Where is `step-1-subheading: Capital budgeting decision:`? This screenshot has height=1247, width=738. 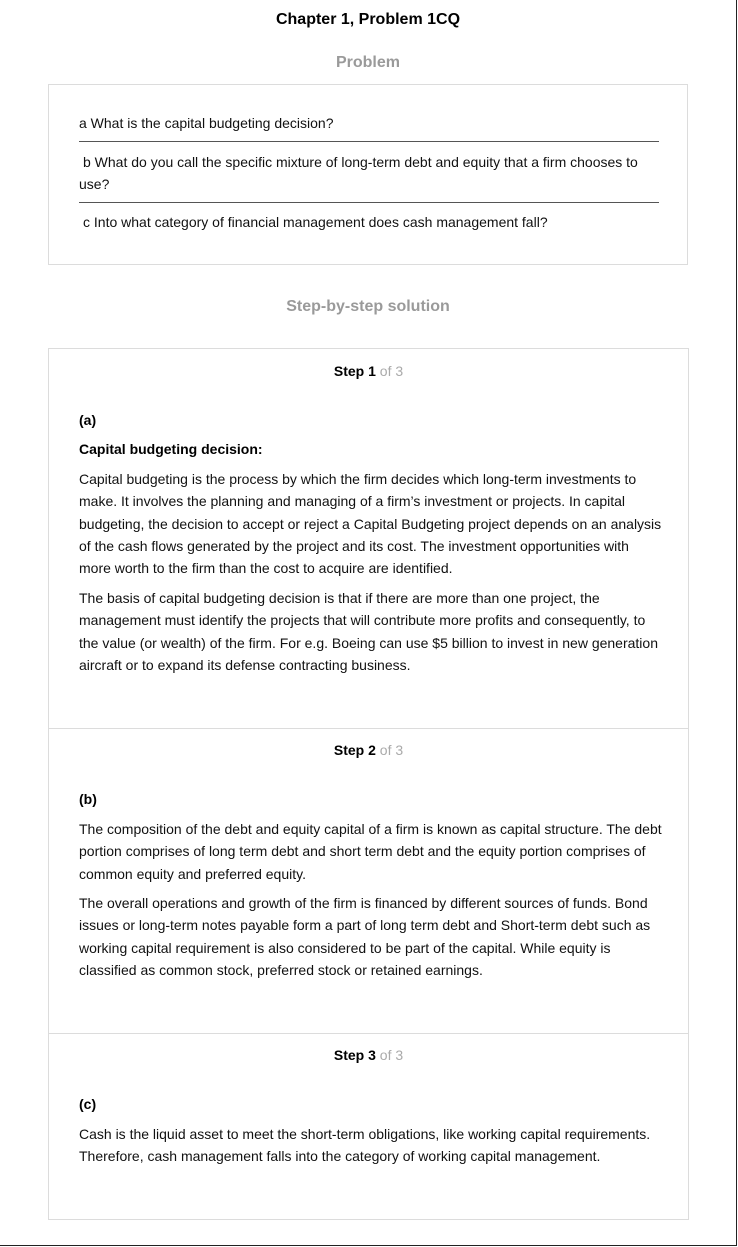
step-1-subheading: Capital budgeting decision: is located at coordinates (171, 449).